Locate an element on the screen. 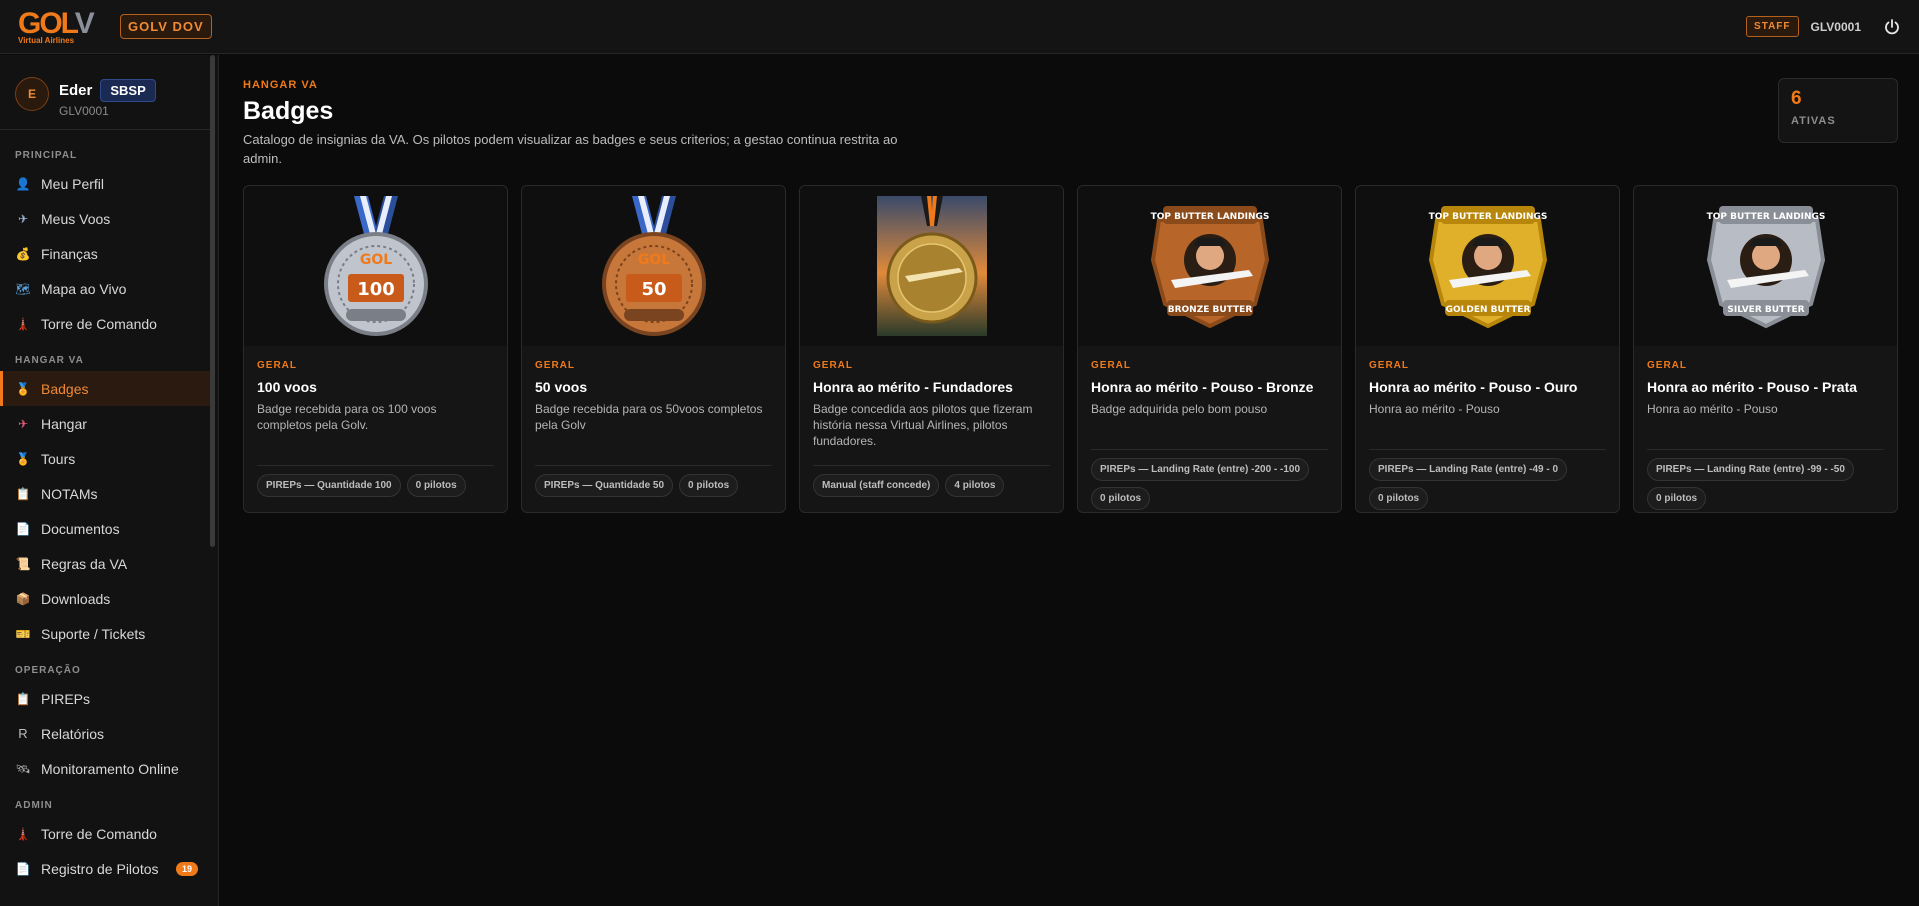 This screenshot has height=906, width=1919. criteria-chip: PIREPs — Quantidade 100 is located at coordinates (329, 485).